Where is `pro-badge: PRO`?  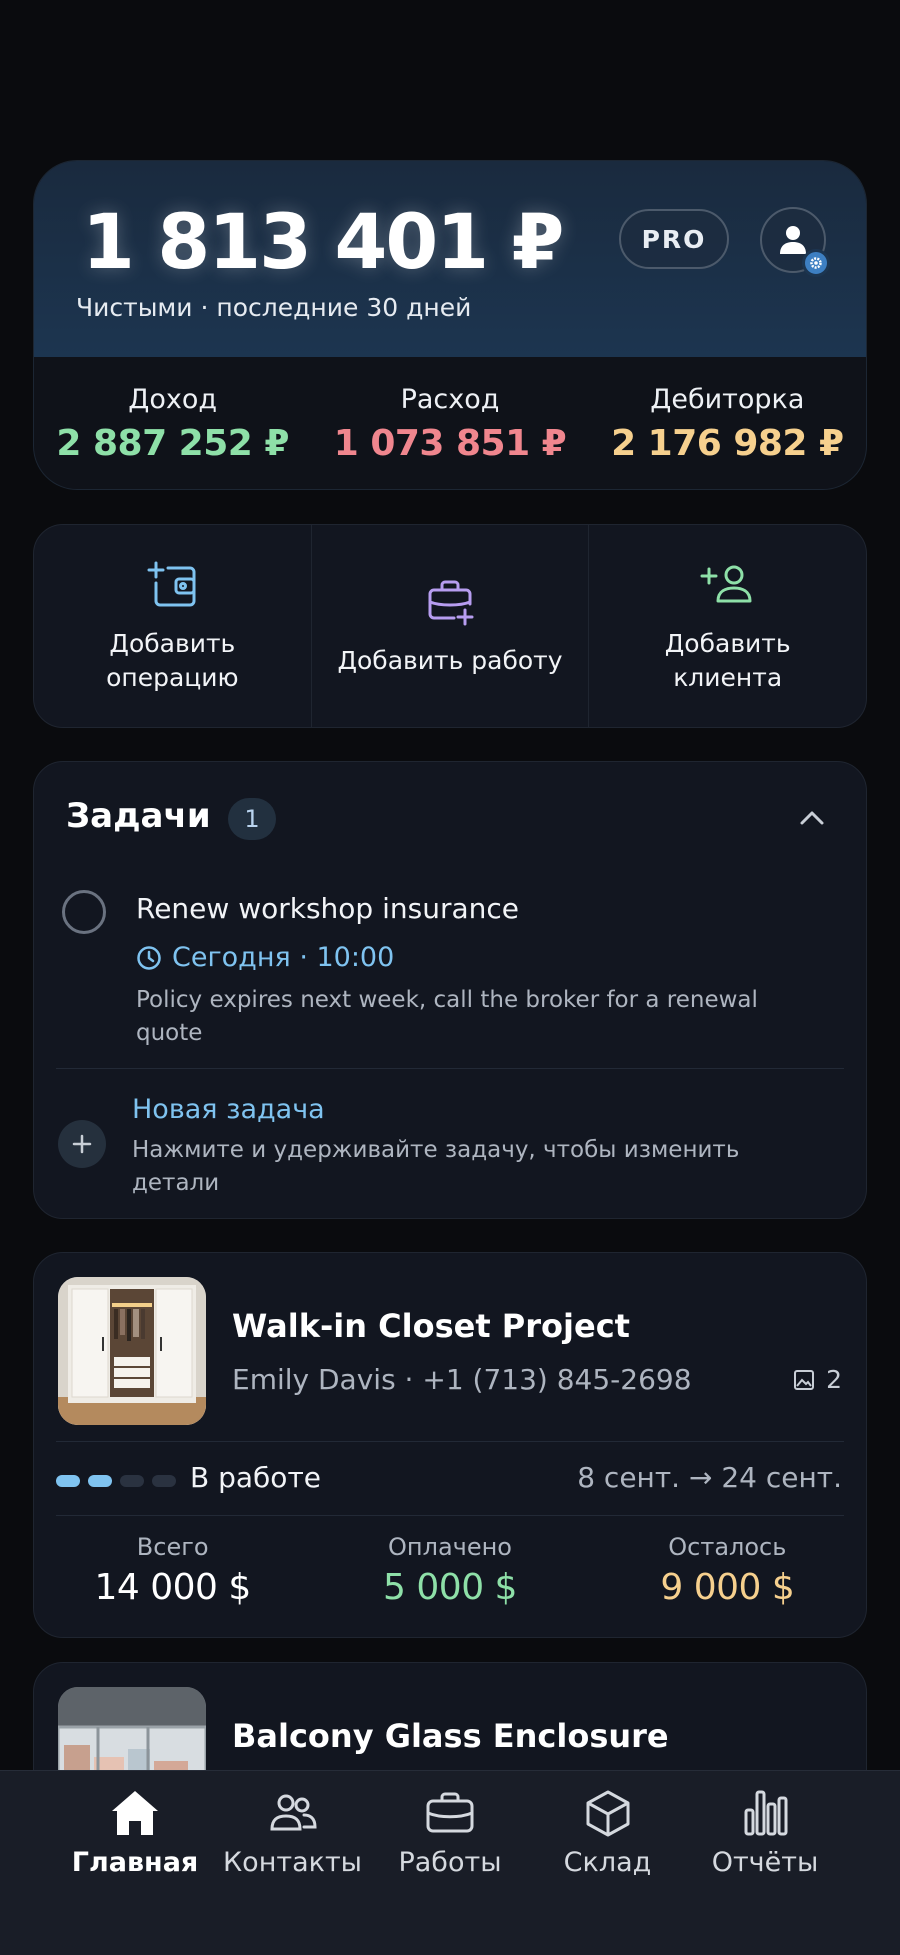 pro-badge: PRO is located at coordinates (674, 239).